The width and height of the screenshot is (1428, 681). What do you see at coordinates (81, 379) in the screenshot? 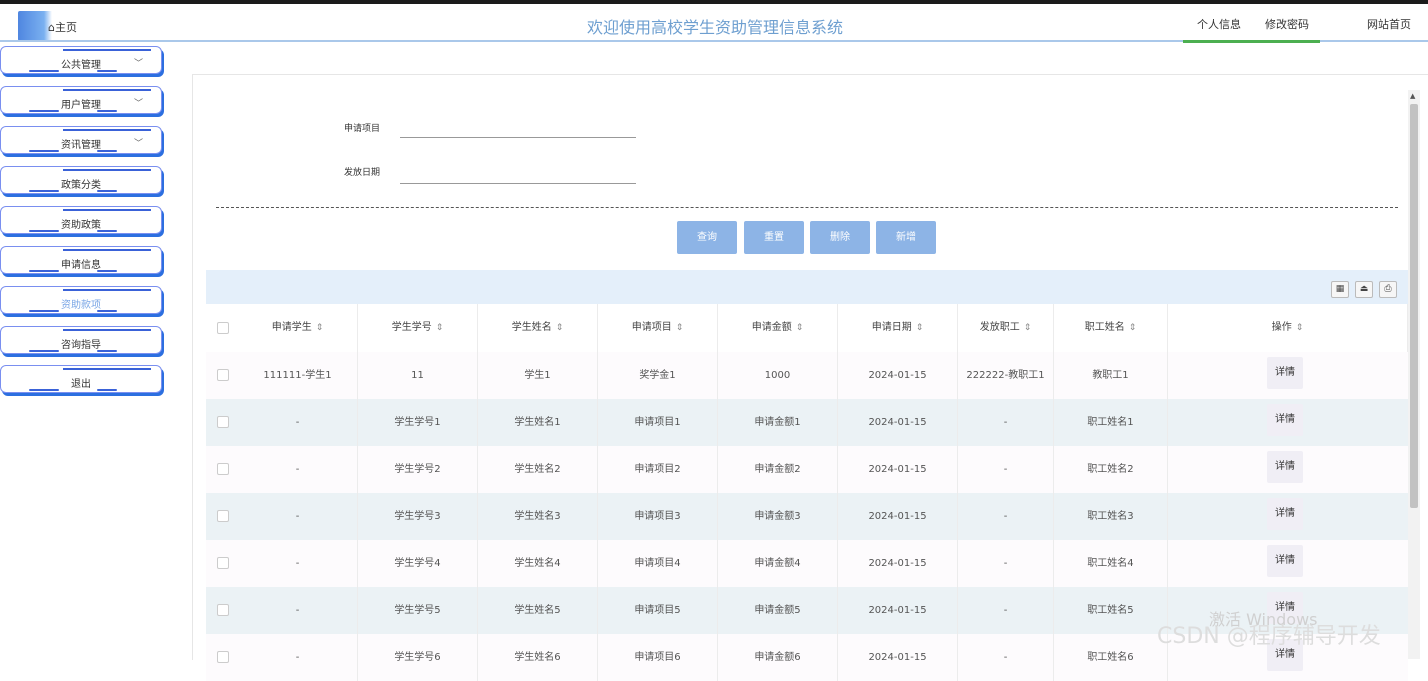
I see `sidebar-item-8: 退出` at bounding box center [81, 379].